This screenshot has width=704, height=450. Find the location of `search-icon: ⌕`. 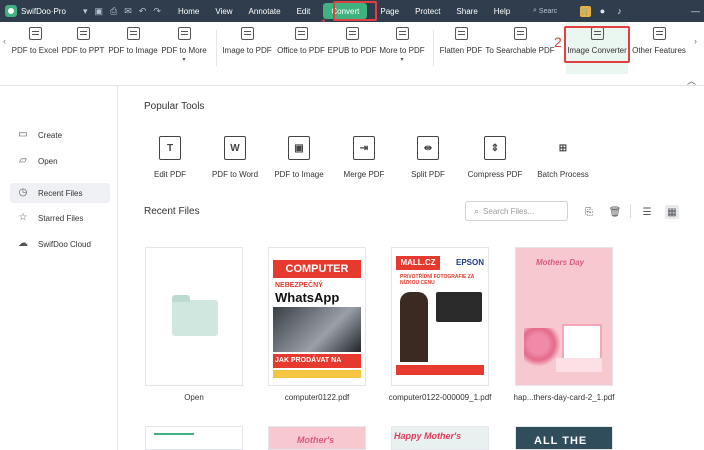

search-icon: ⌕ is located at coordinates (477, 210).